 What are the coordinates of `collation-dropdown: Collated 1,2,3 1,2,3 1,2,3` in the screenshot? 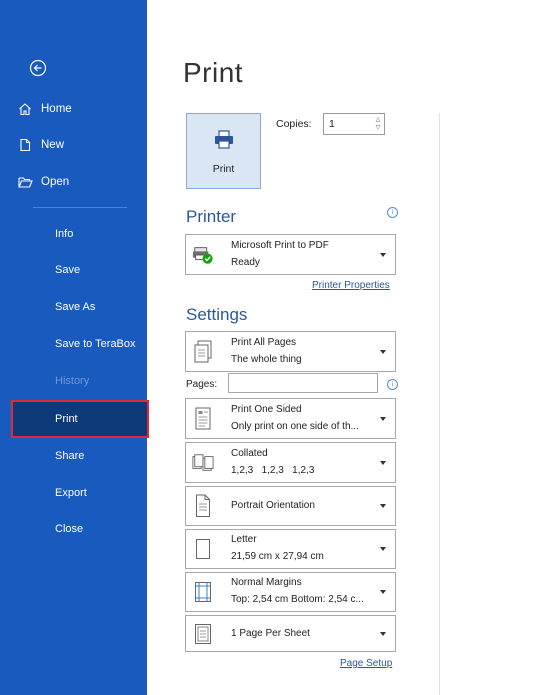 It's located at (290, 462).